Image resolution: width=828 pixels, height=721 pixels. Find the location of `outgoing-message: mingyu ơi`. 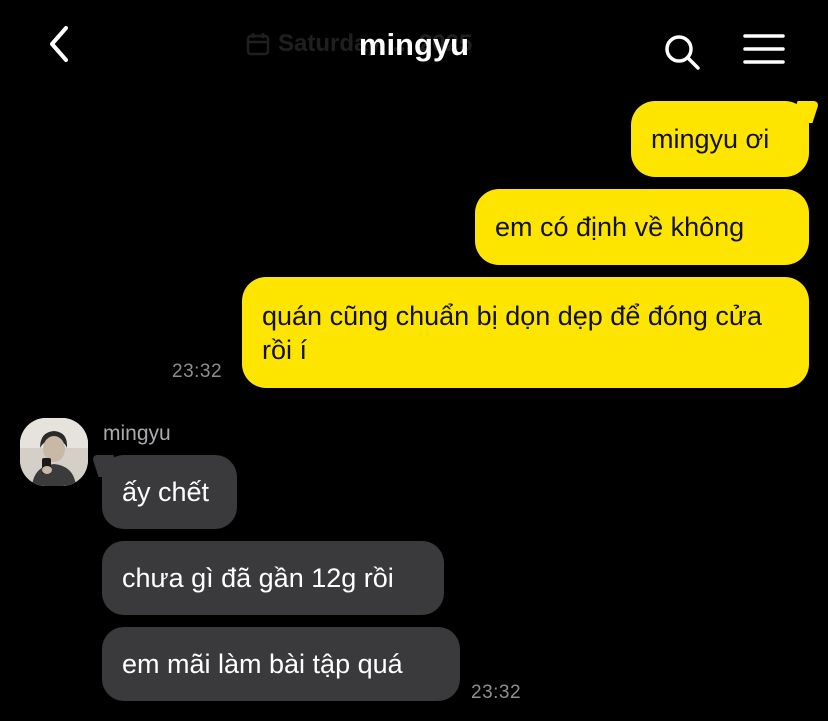

outgoing-message: mingyu ơi is located at coordinates (720, 139).